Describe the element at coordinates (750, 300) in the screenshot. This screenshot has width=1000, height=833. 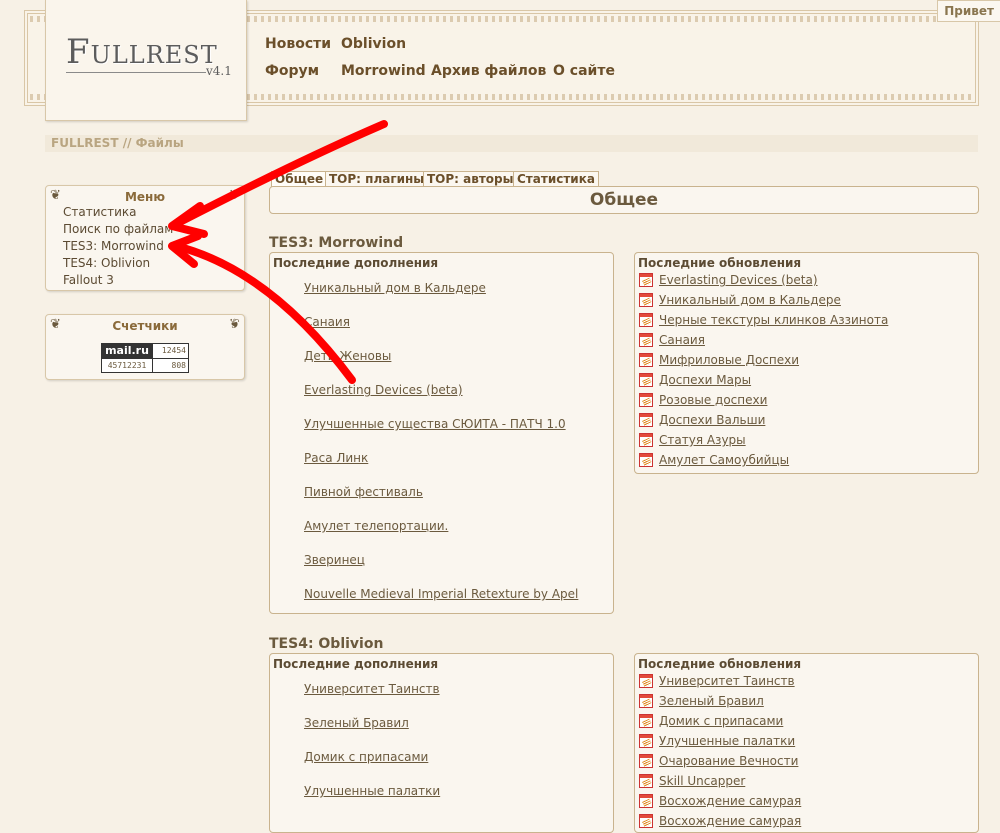
I see `list-item-label: Уникальный дом в Кальдере` at that location.